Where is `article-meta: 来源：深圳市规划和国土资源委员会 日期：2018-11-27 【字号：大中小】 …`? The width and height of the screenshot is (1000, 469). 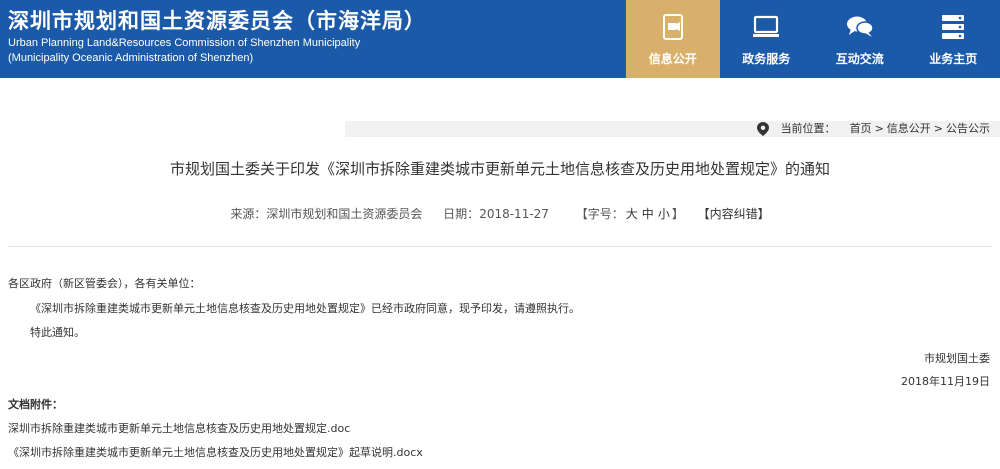
article-meta: 来源：深圳市规划和国土资源委员会 日期：2018-11-27 【字号：大中小】 … is located at coordinates (500, 213).